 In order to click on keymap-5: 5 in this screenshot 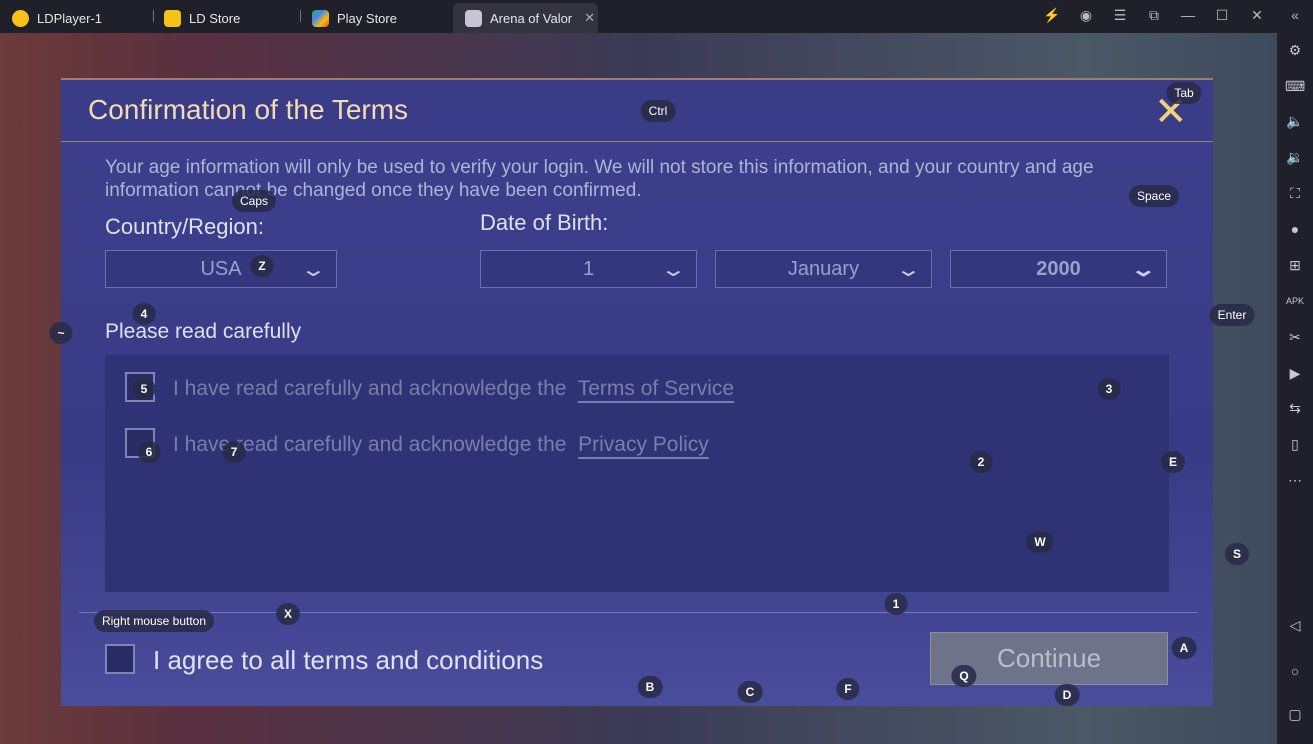, I will do `click(144, 389)`.